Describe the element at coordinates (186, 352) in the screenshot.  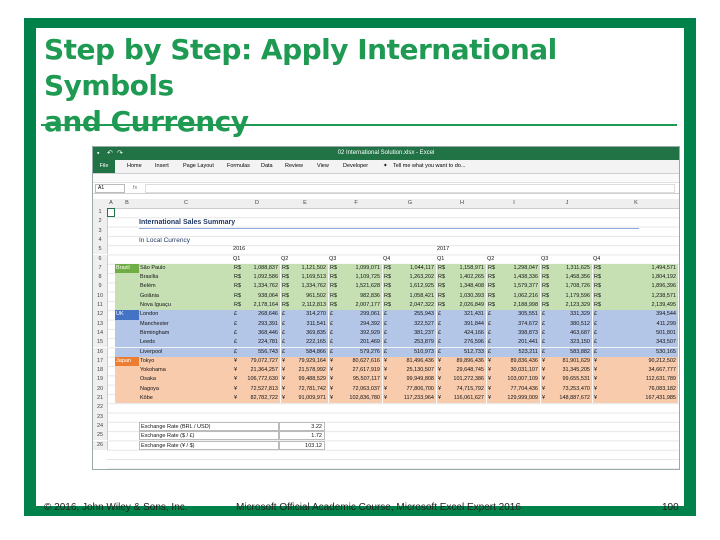
I see `city-name: Liverpool` at that location.